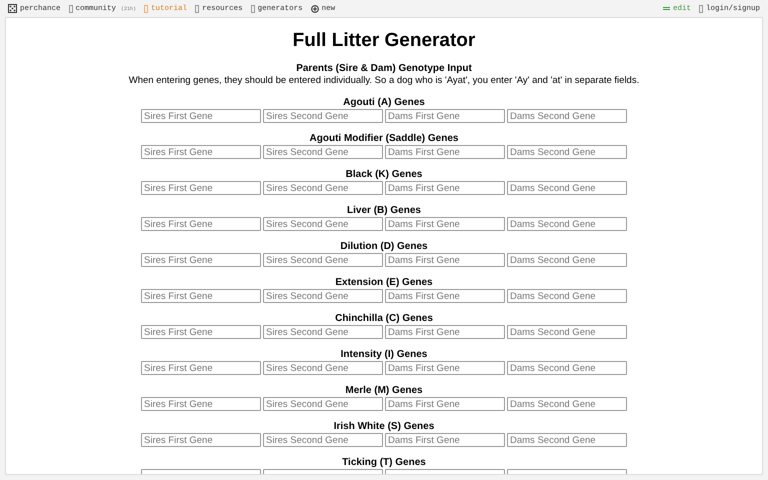  I want to click on gene-title: Ticking (T) Genes, so click(384, 463).